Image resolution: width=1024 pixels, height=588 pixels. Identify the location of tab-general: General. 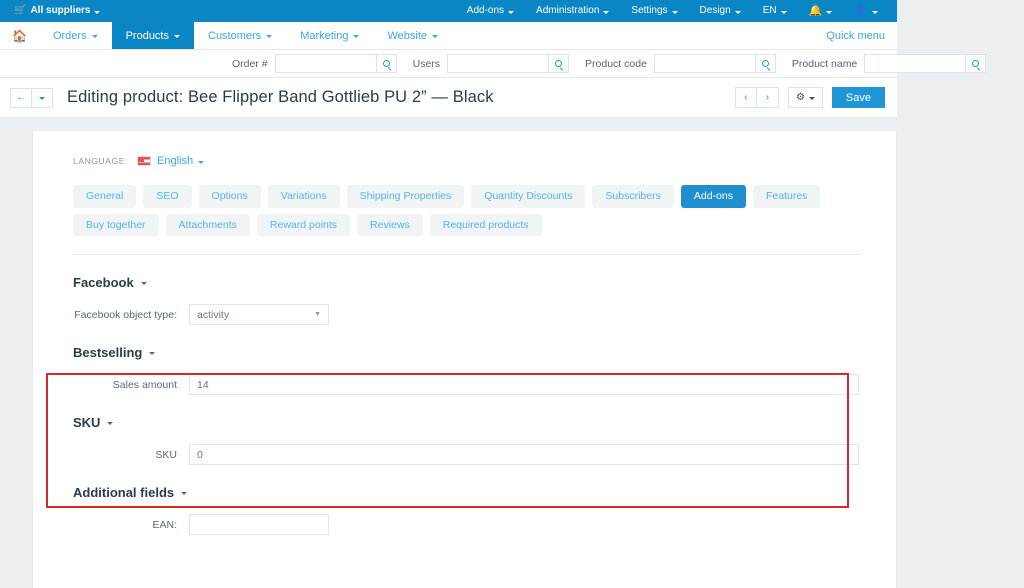
(105, 196).